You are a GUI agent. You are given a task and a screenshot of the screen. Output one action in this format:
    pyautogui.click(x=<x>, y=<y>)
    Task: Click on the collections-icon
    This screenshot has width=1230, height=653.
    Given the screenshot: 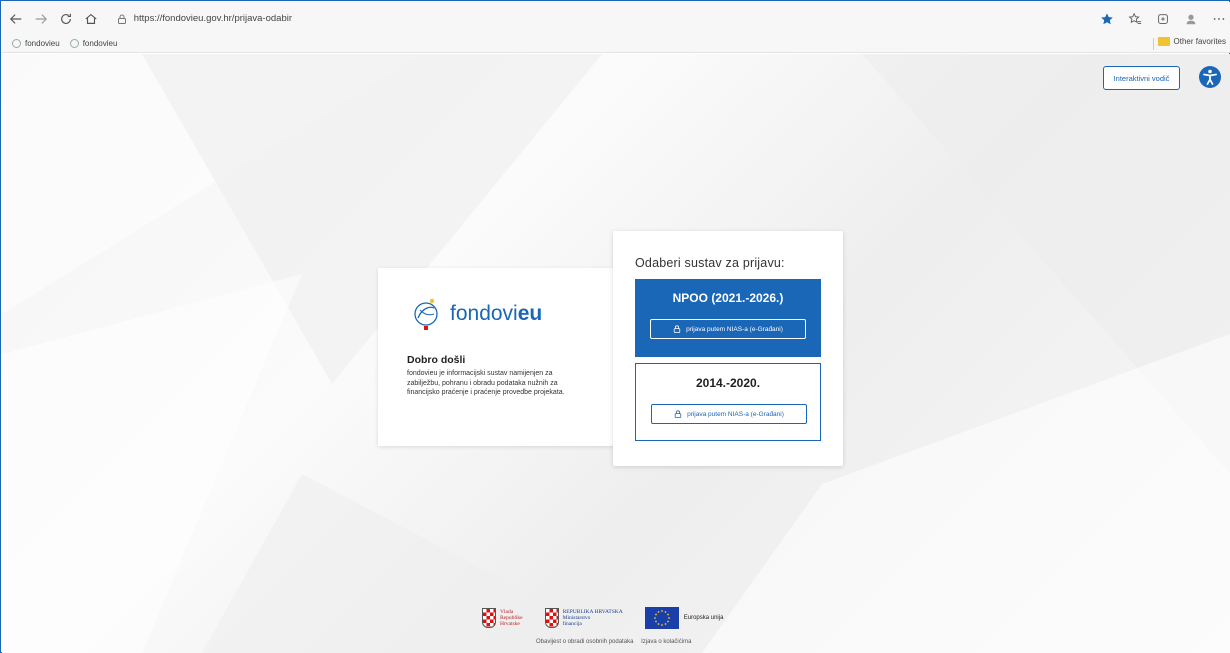 What is the action you would take?
    pyautogui.click(x=1163, y=19)
    